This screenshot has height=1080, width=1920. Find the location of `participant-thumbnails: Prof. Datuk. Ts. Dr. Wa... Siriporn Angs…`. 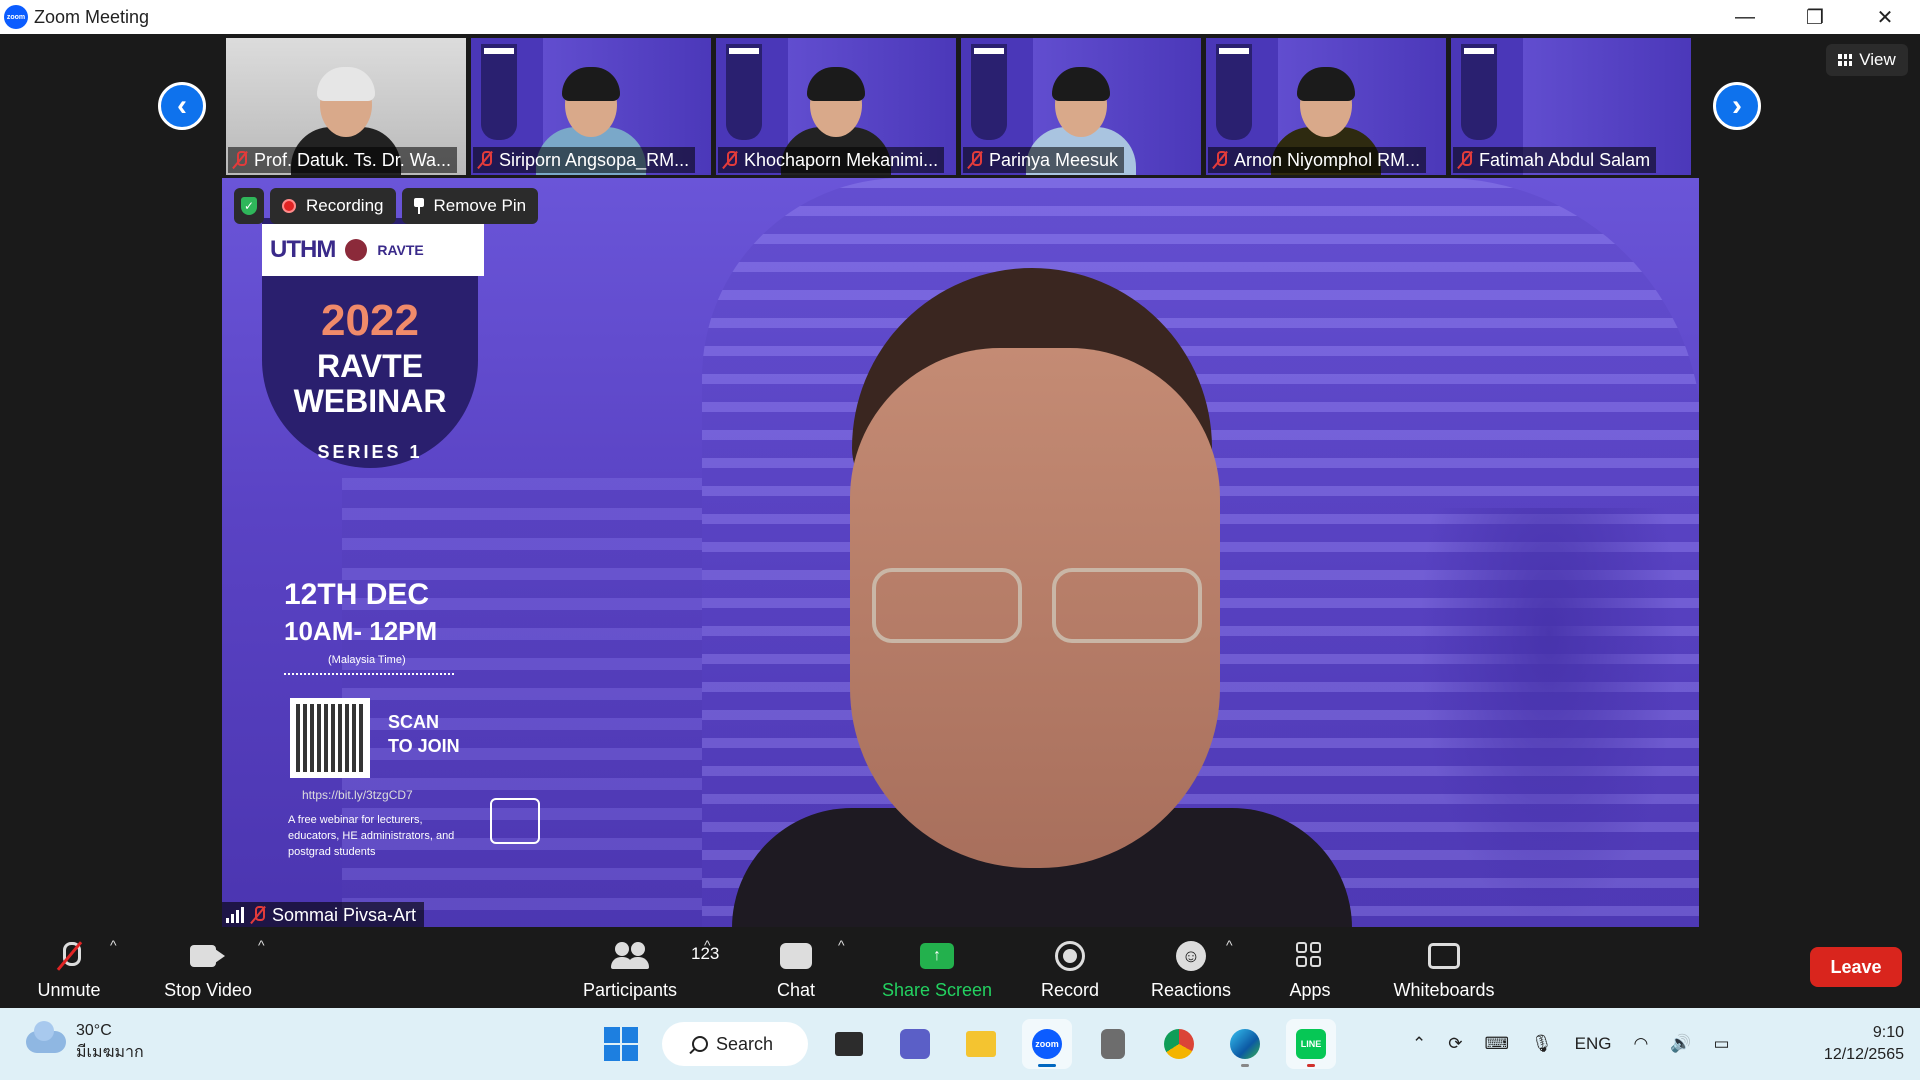

participant-thumbnails: Prof. Datuk. Ts. Dr. Wa... Siriporn Angs… is located at coordinates (958, 106).